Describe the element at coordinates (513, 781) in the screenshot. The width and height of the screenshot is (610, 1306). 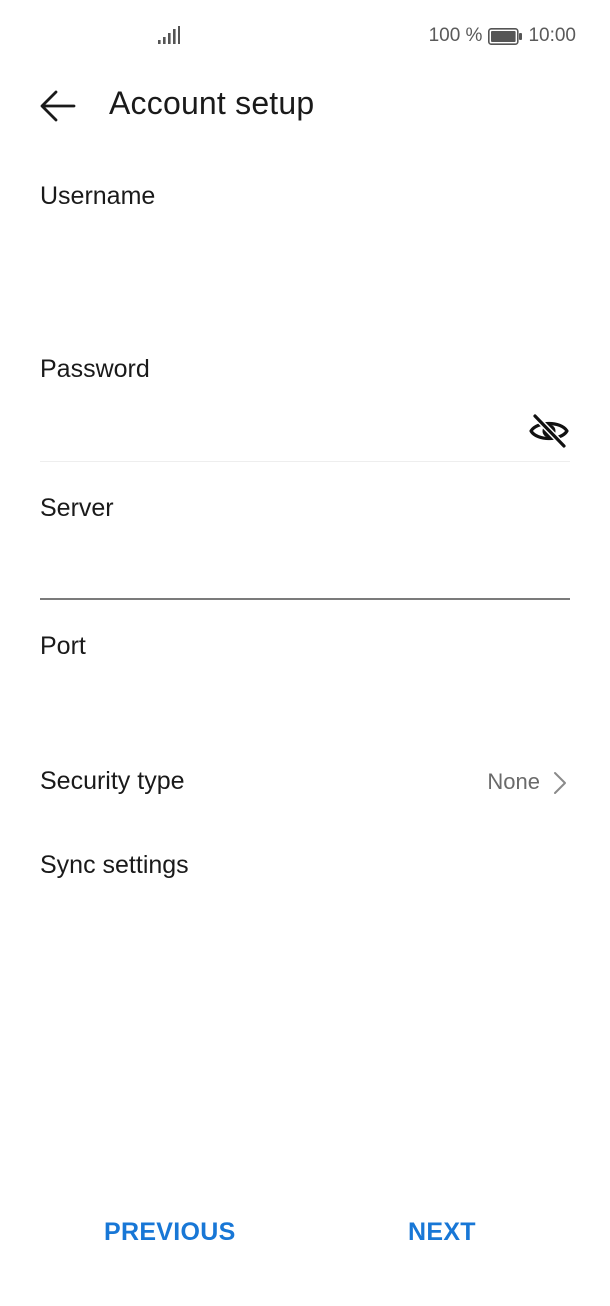
I see `security-type-value: None` at that location.